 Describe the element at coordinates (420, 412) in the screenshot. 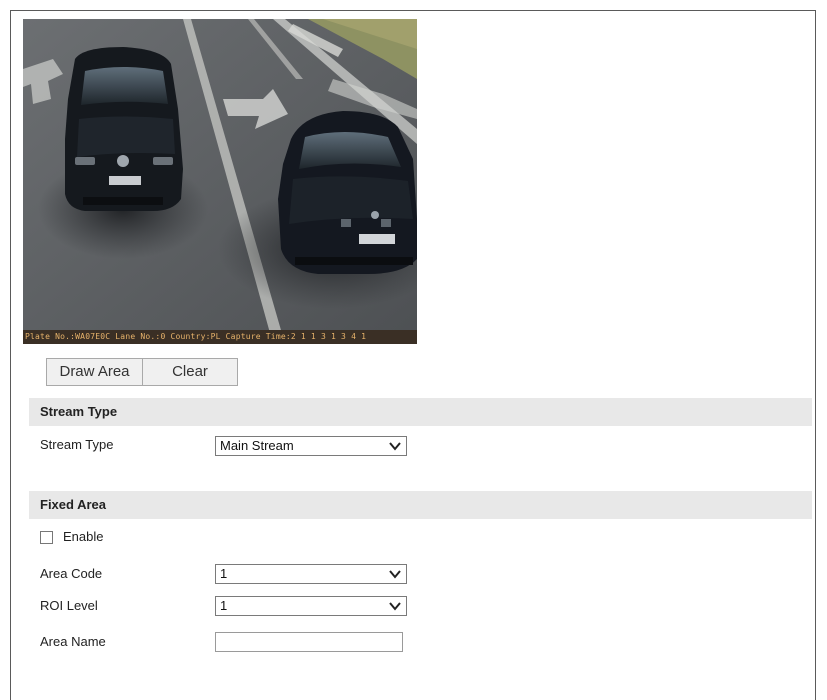

I see `stream-type-section-header: Stream Type` at that location.